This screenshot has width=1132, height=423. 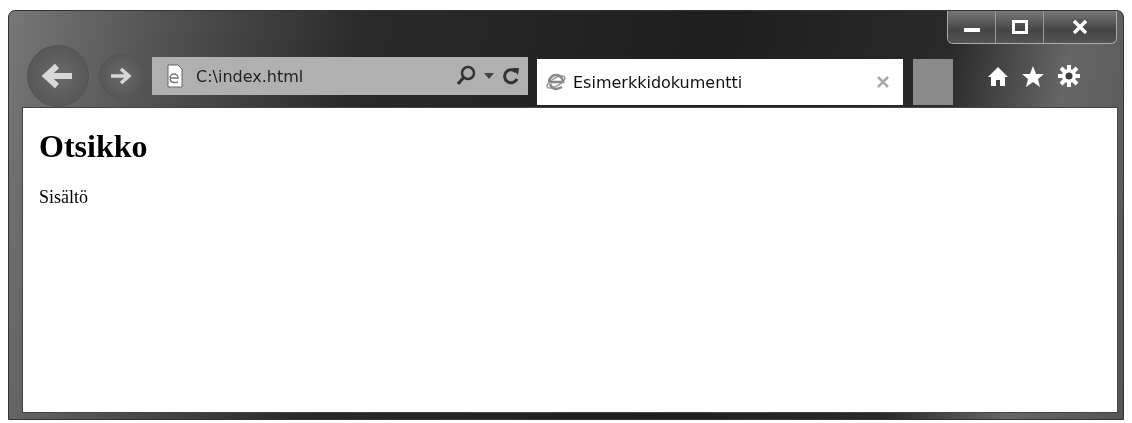 I want to click on home-icon, so click(x=998, y=76).